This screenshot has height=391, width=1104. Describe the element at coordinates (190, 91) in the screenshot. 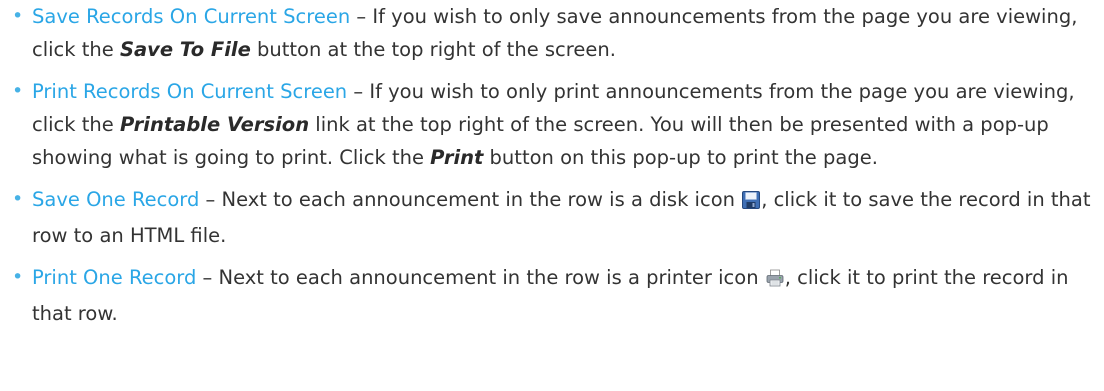

I see `term-heading: Print Records On Current Screen` at that location.